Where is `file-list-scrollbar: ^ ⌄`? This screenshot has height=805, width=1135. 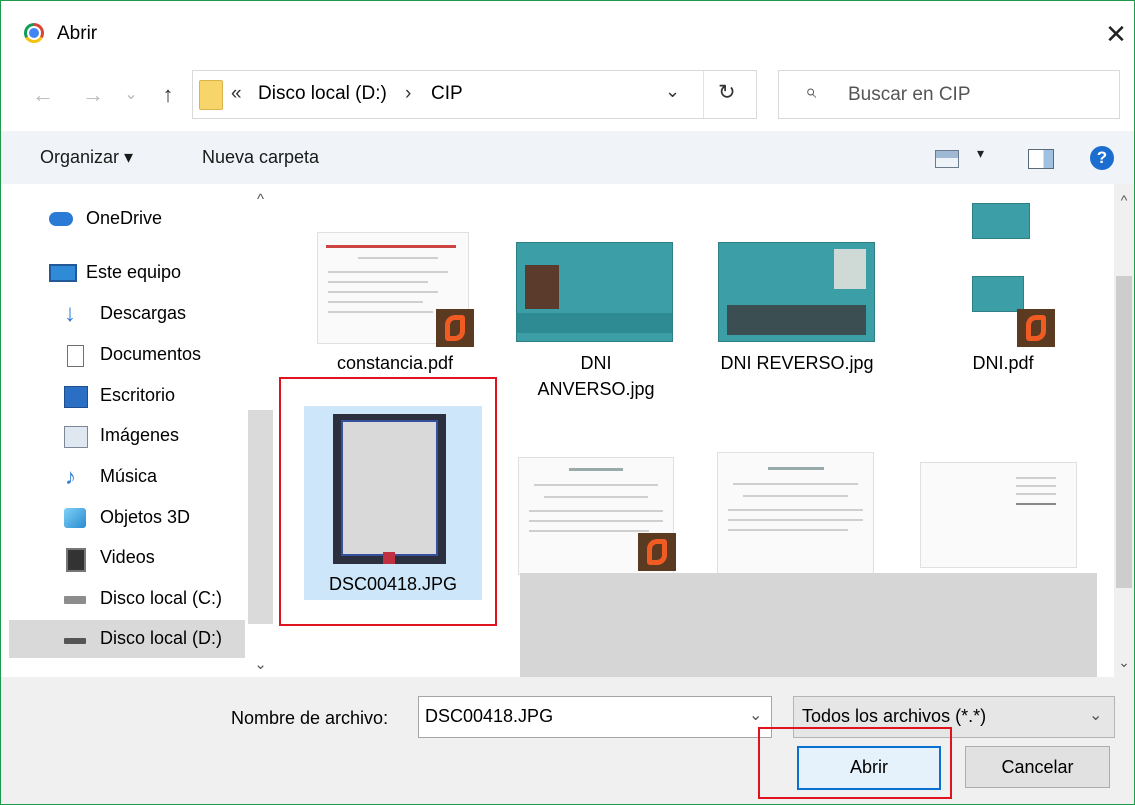
file-list-scrollbar: ^ ⌄ is located at coordinates (1124, 430).